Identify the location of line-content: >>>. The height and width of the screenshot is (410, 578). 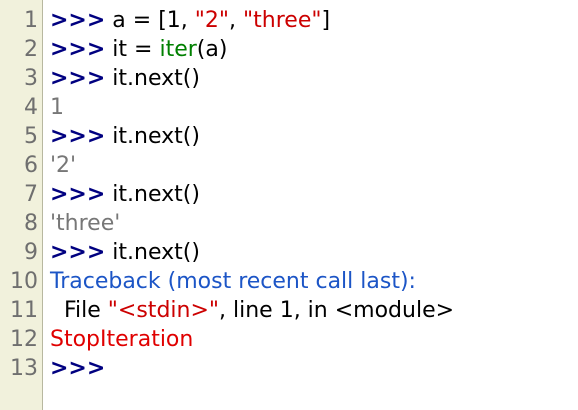
(77, 368).